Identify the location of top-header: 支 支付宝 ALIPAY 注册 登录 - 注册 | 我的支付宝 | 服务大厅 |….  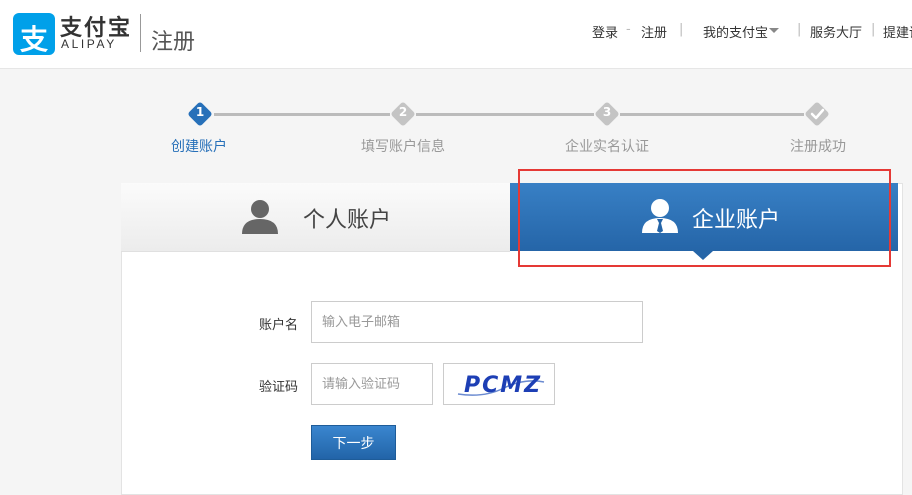
(456, 34).